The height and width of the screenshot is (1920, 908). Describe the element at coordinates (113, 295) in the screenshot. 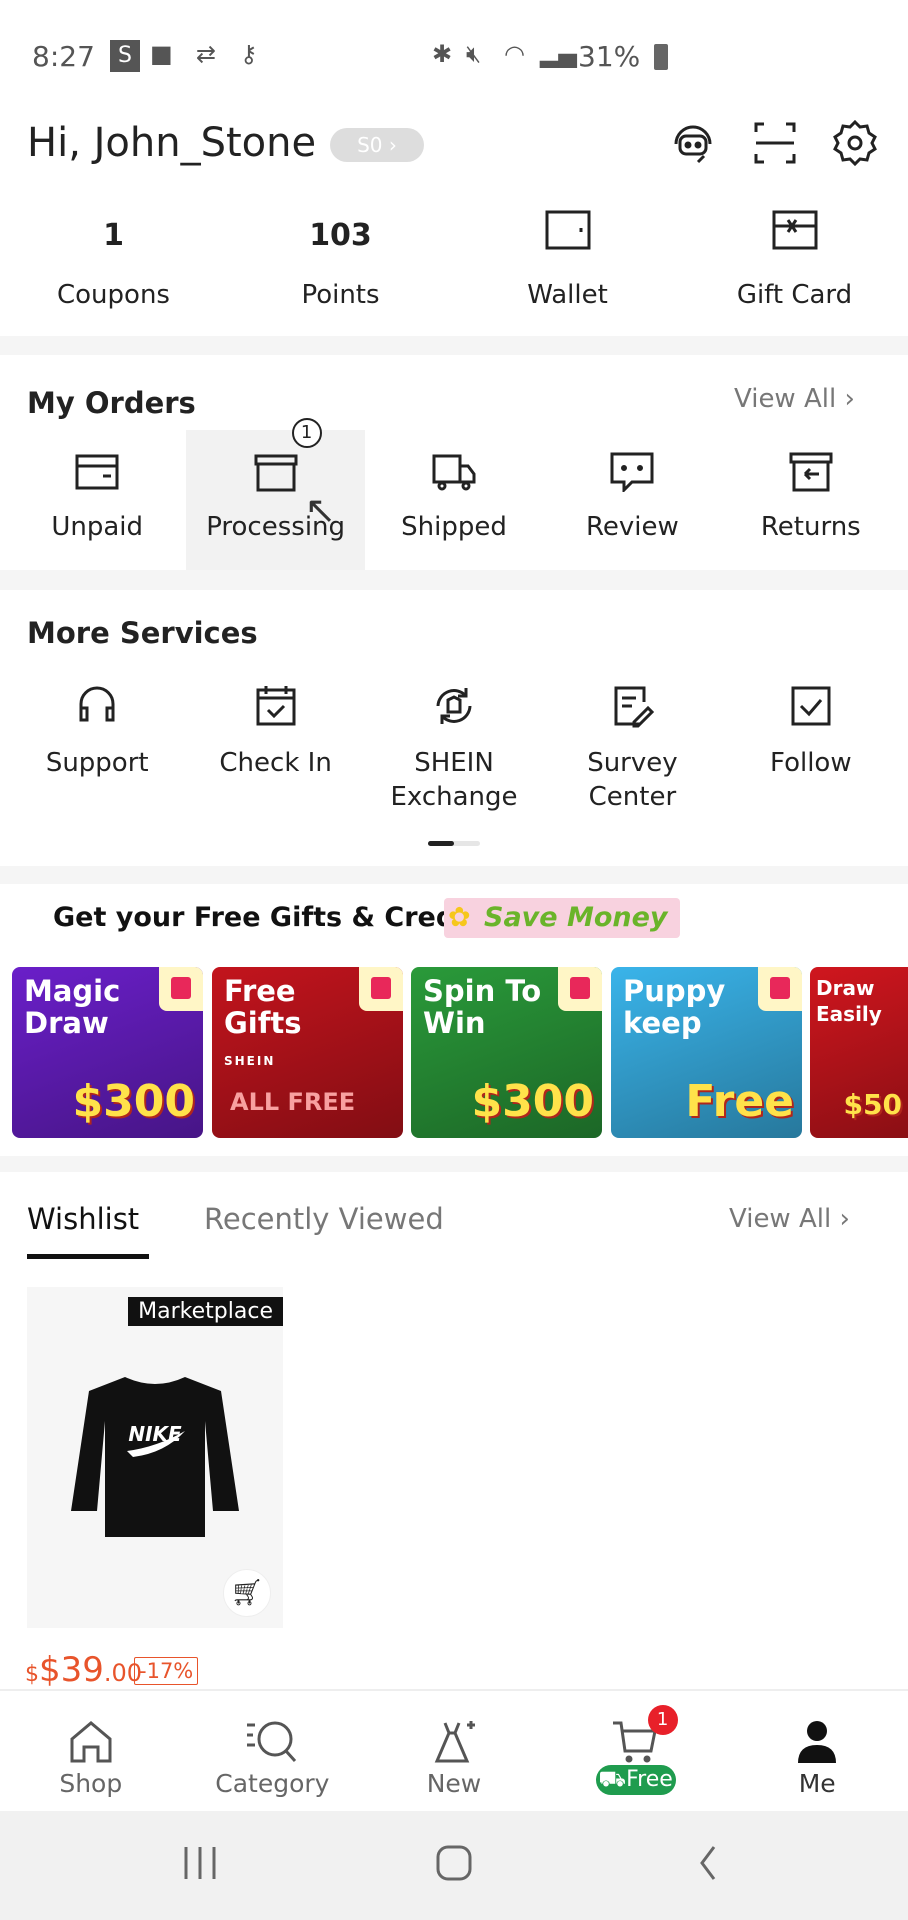

I see `coupons-label: Coupons` at that location.